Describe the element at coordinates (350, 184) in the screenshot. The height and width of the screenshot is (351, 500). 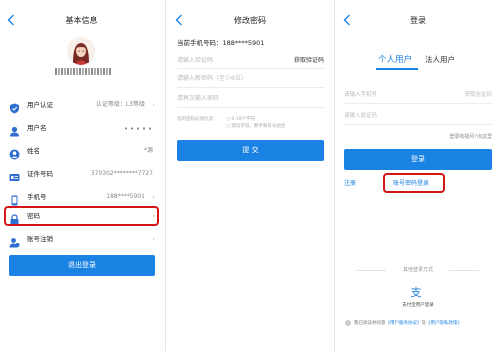
I see `register-link: 注册` at that location.